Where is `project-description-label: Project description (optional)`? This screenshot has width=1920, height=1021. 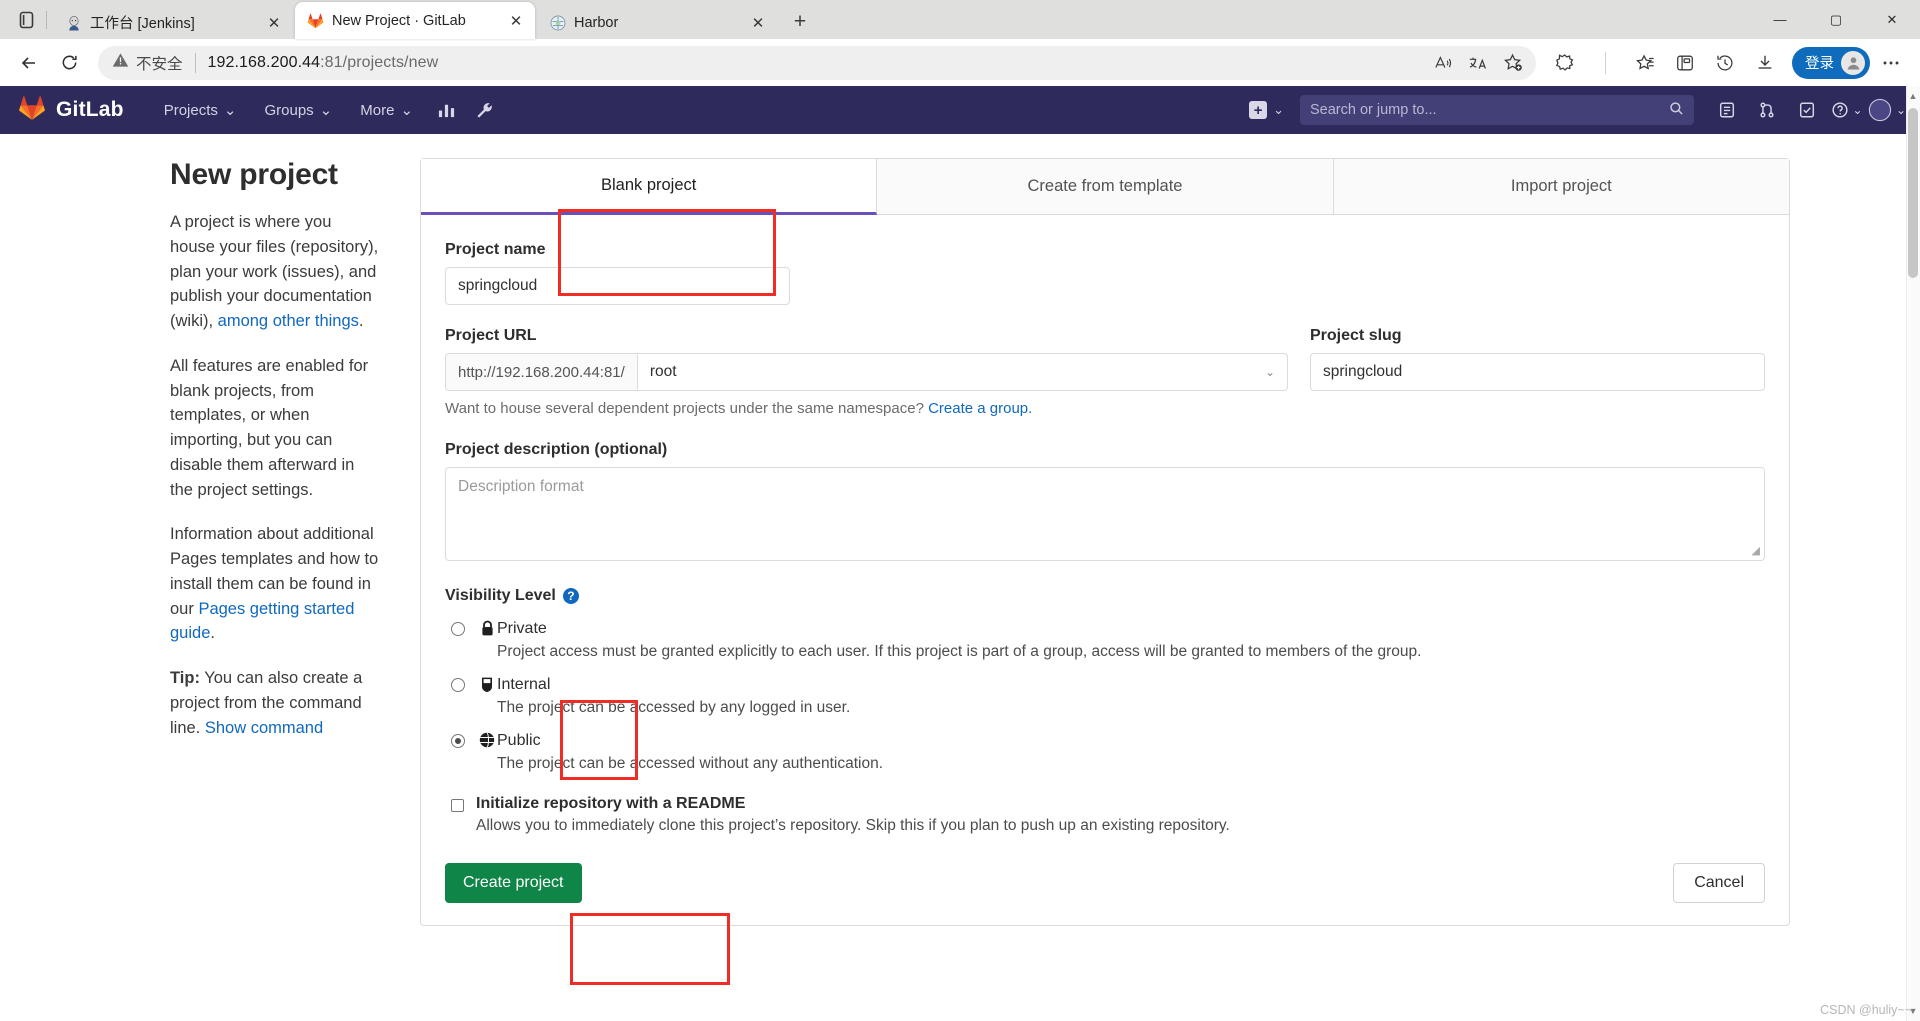
project-description-label: Project description (optional) is located at coordinates (556, 449).